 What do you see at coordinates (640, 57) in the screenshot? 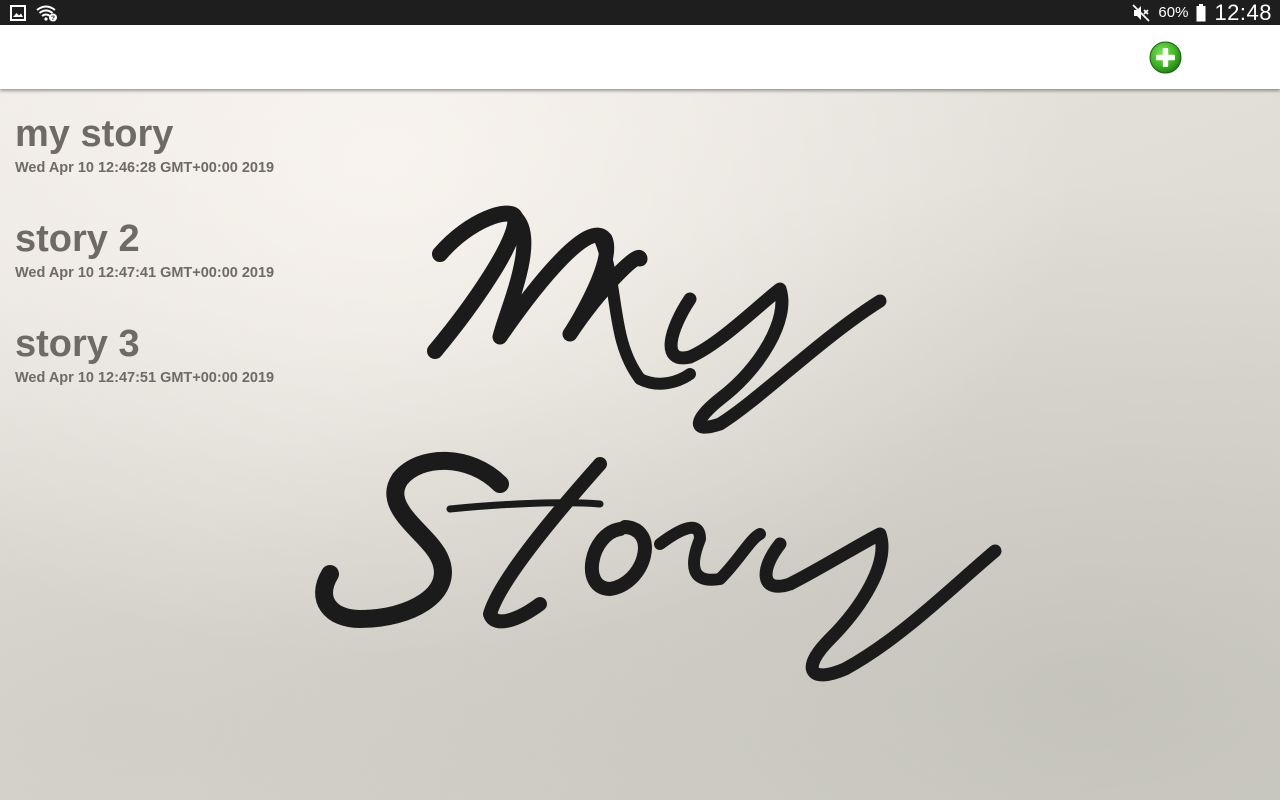
I see `app-bar` at bounding box center [640, 57].